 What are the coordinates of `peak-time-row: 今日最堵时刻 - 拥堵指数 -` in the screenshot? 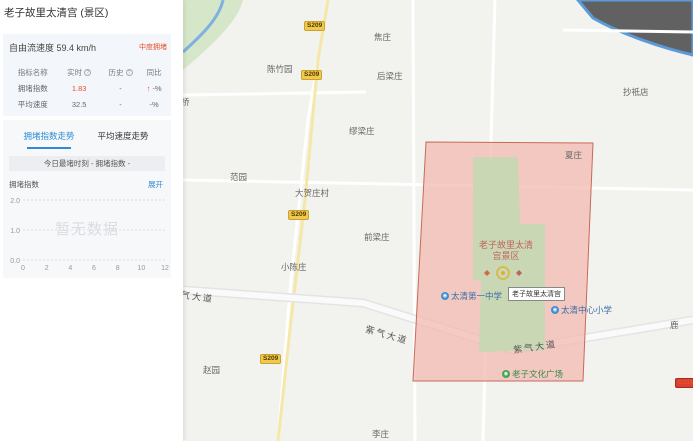 It's located at (87, 163).